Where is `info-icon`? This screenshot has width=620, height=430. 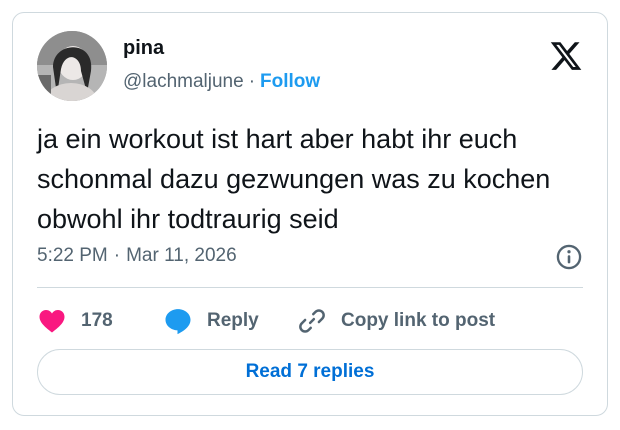 info-icon is located at coordinates (569, 257).